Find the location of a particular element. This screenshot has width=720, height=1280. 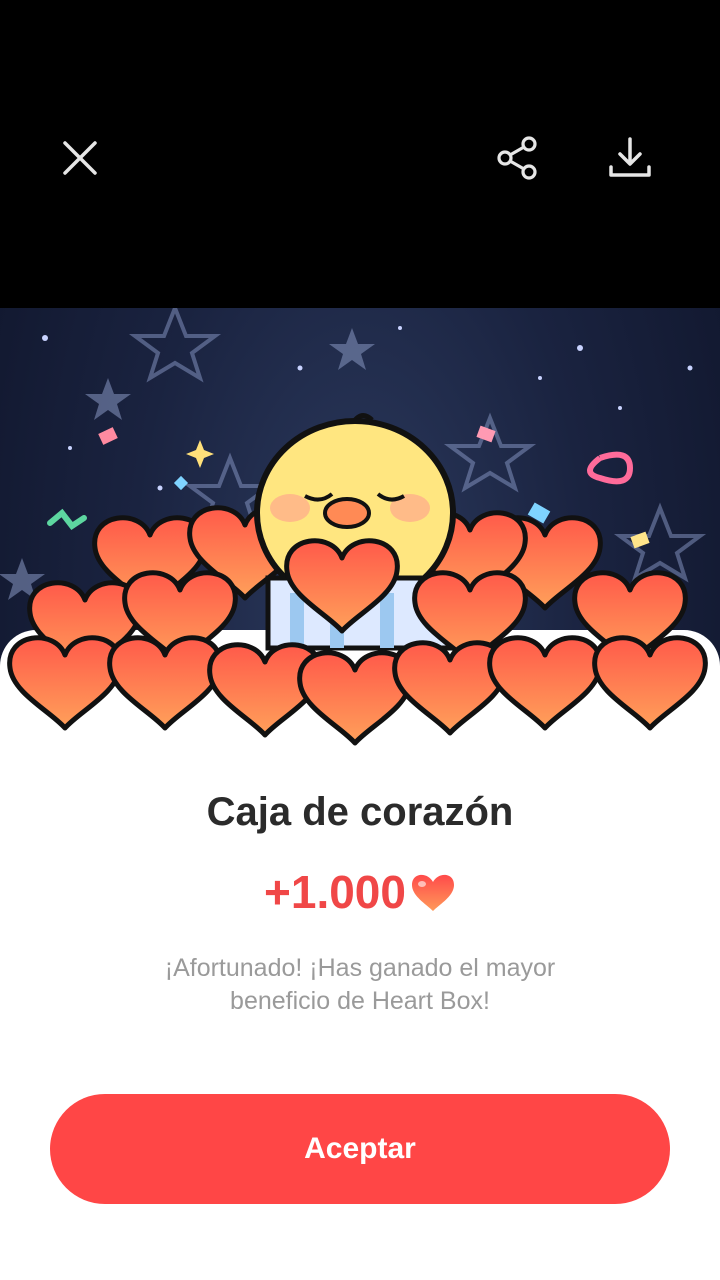

share-button is located at coordinates (518, 158).